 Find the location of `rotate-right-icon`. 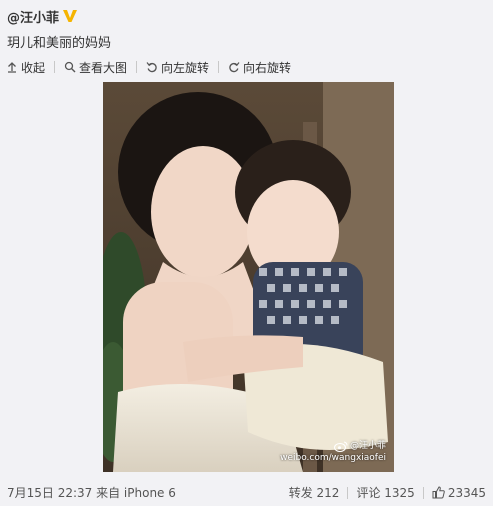

rotate-right-icon is located at coordinates (234, 67).